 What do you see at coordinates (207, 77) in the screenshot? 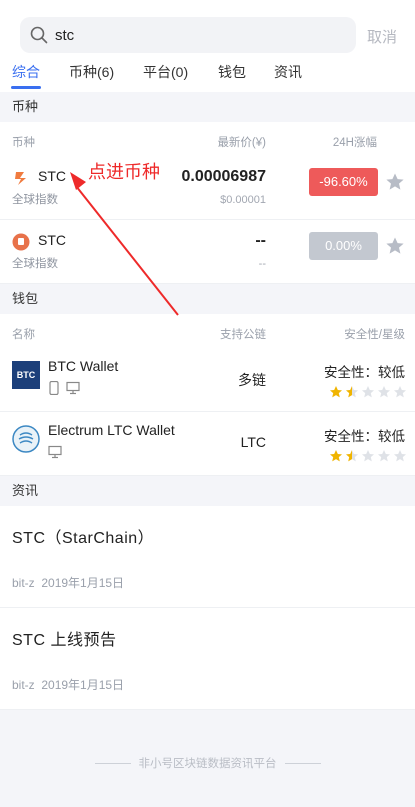
I see `tab-bar: 综合 币种(6) 平台(0) 钱包 资讯` at bounding box center [207, 77].